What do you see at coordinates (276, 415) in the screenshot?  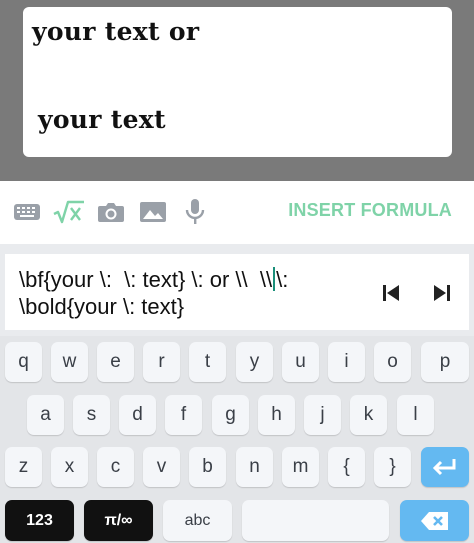 I see `key-h: h` at bounding box center [276, 415].